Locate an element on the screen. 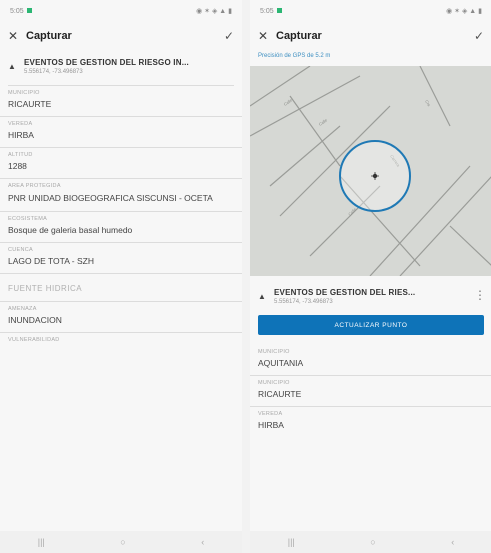 This screenshot has width=491, height=553. field-altitud: ALTITUD 1288 is located at coordinates (121, 163).